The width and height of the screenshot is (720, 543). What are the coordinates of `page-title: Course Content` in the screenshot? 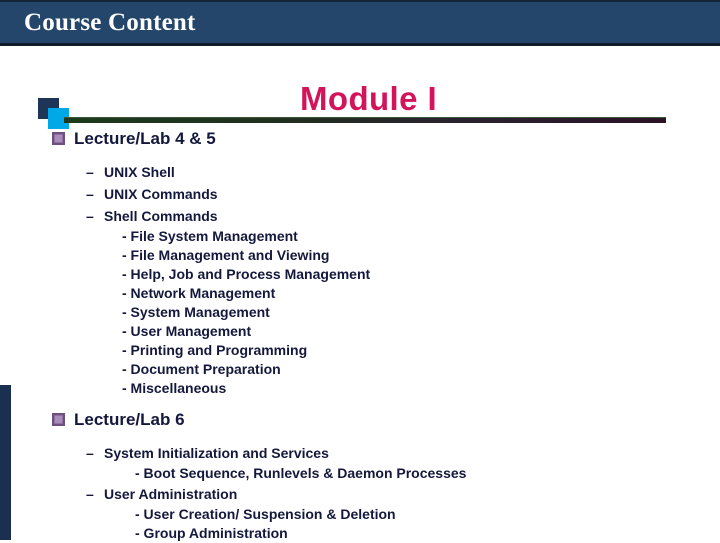 It's located at (110, 22).